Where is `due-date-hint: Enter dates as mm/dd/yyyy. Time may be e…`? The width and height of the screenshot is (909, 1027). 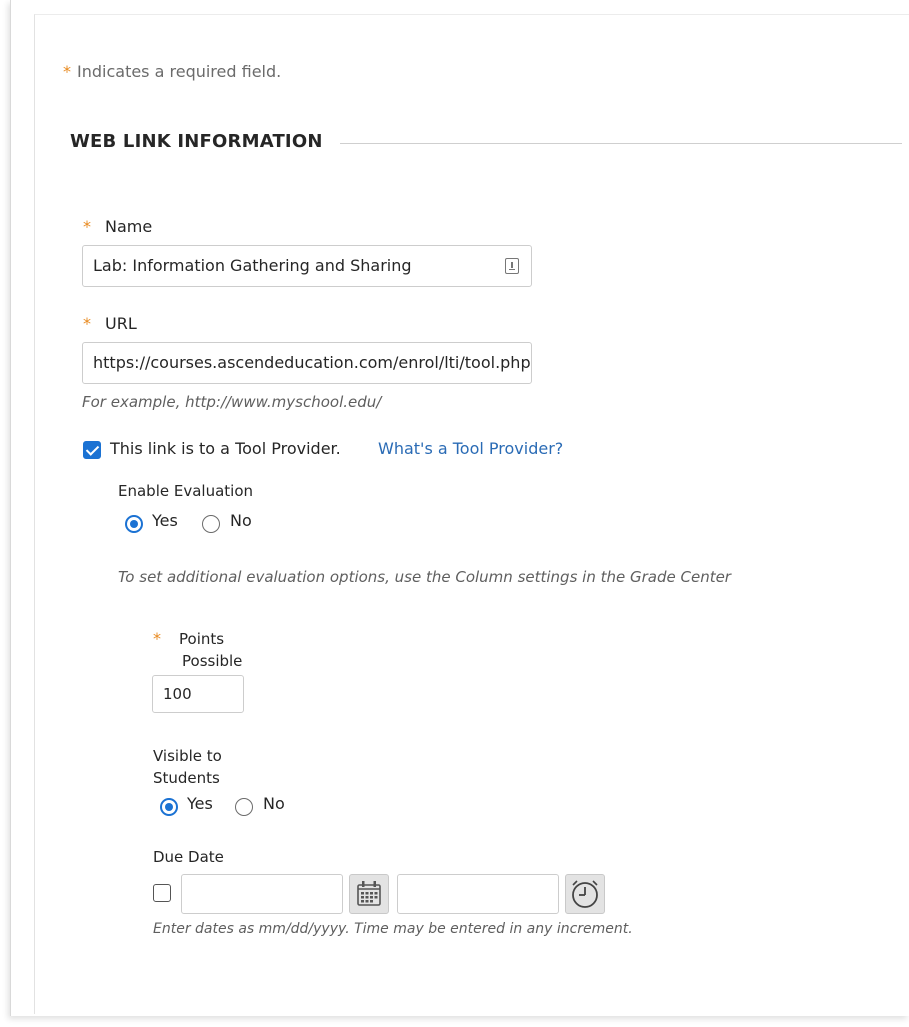 due-date-hint: Enter dates as mm/dd/yyyy. Time may be e… is located at coordinates (393, 929).